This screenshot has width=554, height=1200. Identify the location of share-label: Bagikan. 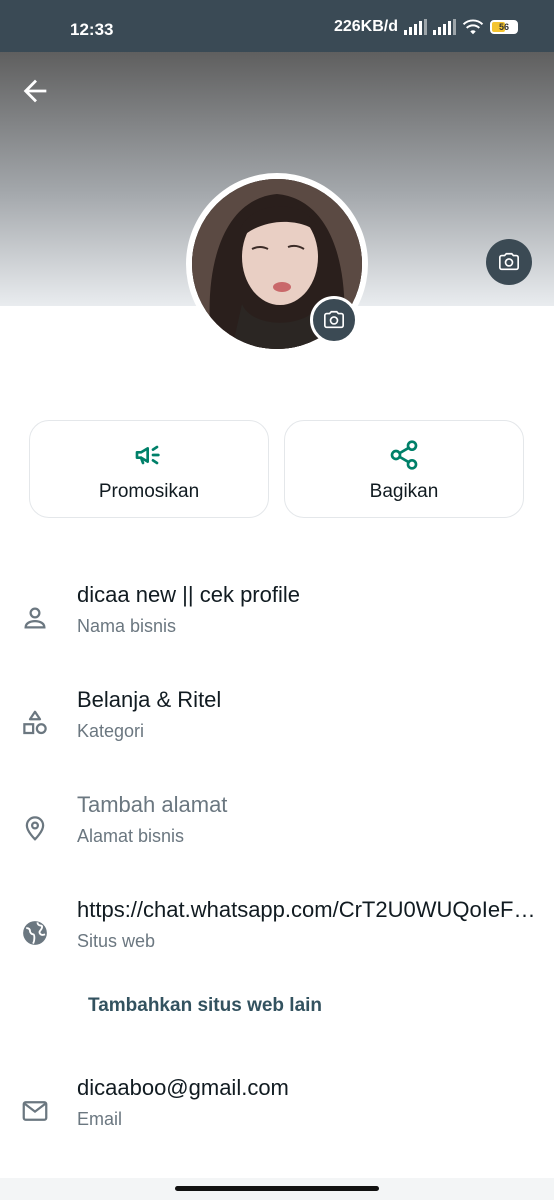
(404, 491).